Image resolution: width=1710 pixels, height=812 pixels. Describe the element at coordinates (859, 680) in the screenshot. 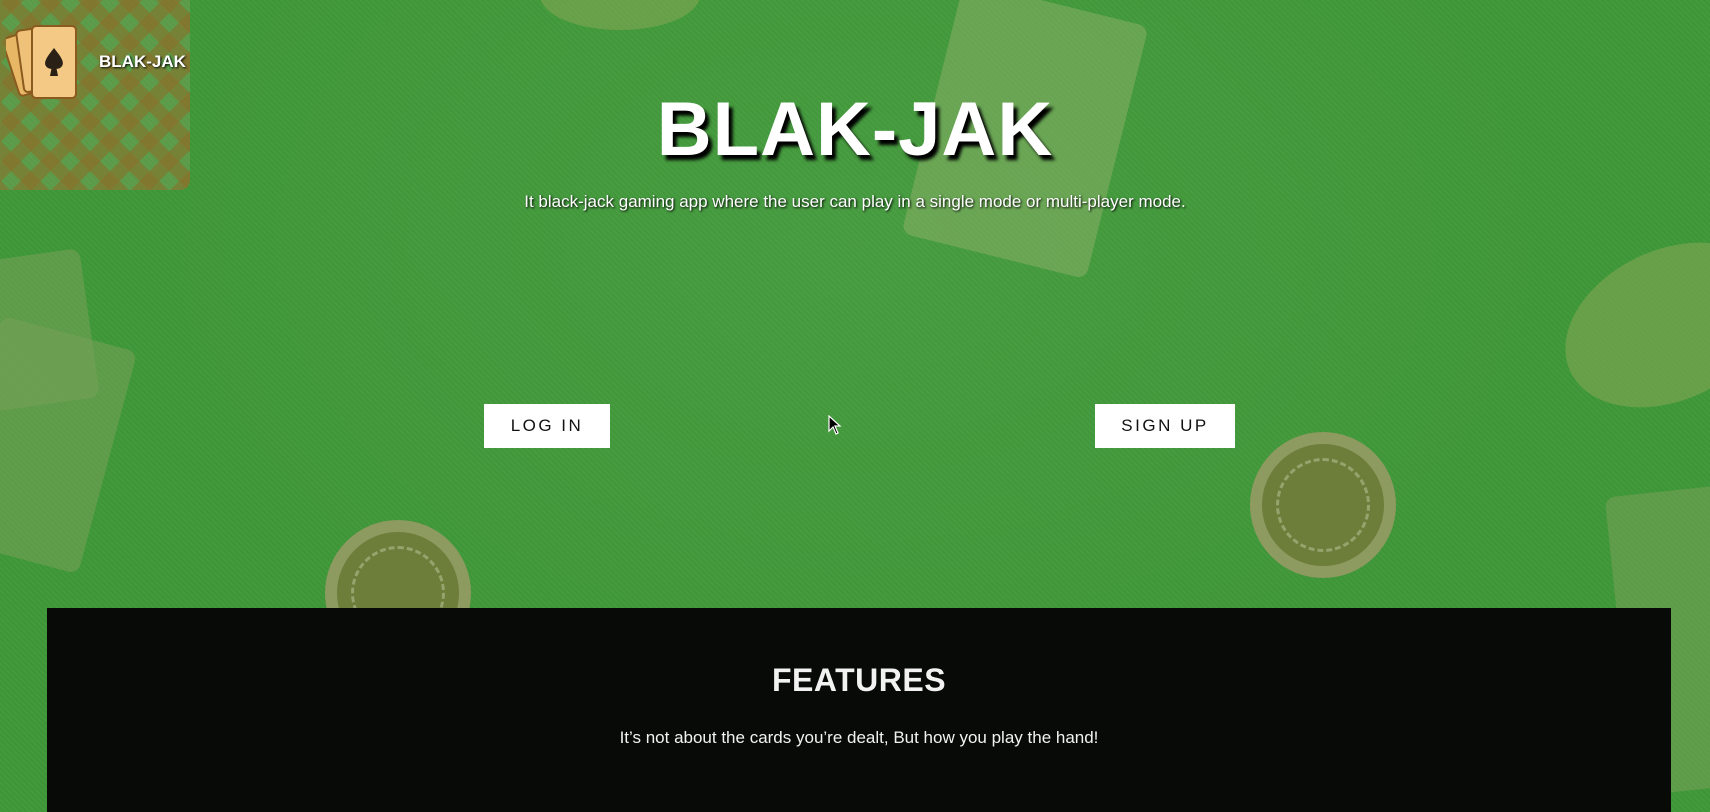

I see `features-title: FEATURES` at that location.